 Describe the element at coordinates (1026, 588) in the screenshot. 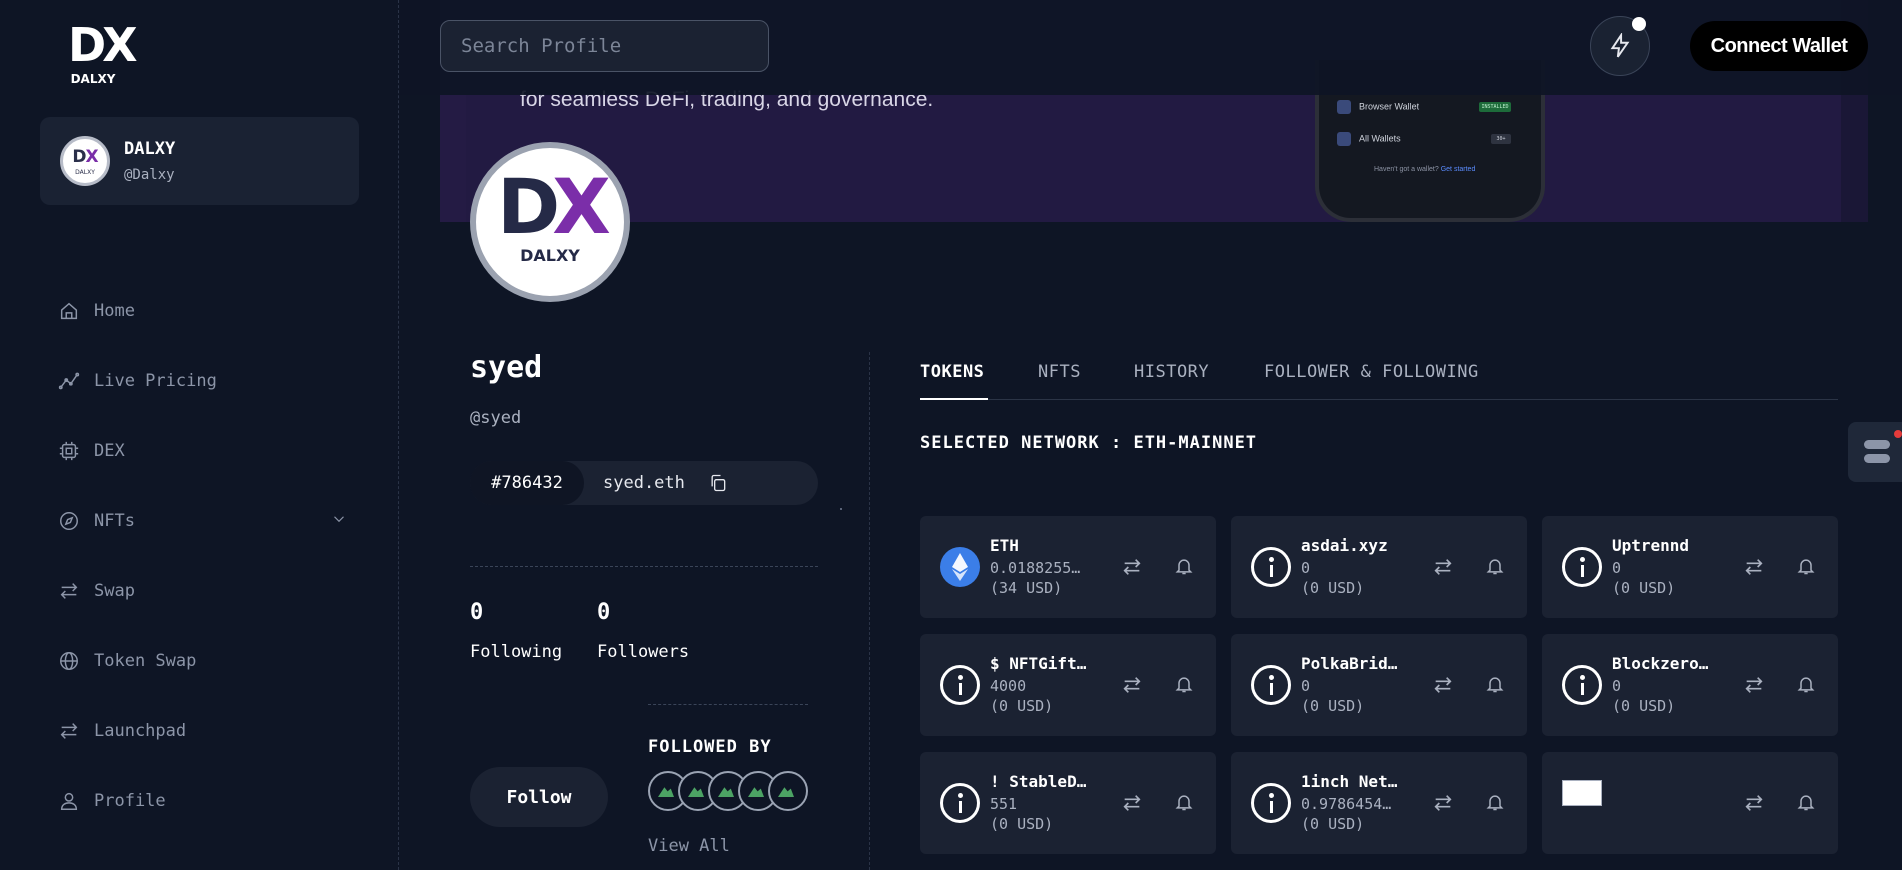

I see `token-usd: (34 USD)` at that location.